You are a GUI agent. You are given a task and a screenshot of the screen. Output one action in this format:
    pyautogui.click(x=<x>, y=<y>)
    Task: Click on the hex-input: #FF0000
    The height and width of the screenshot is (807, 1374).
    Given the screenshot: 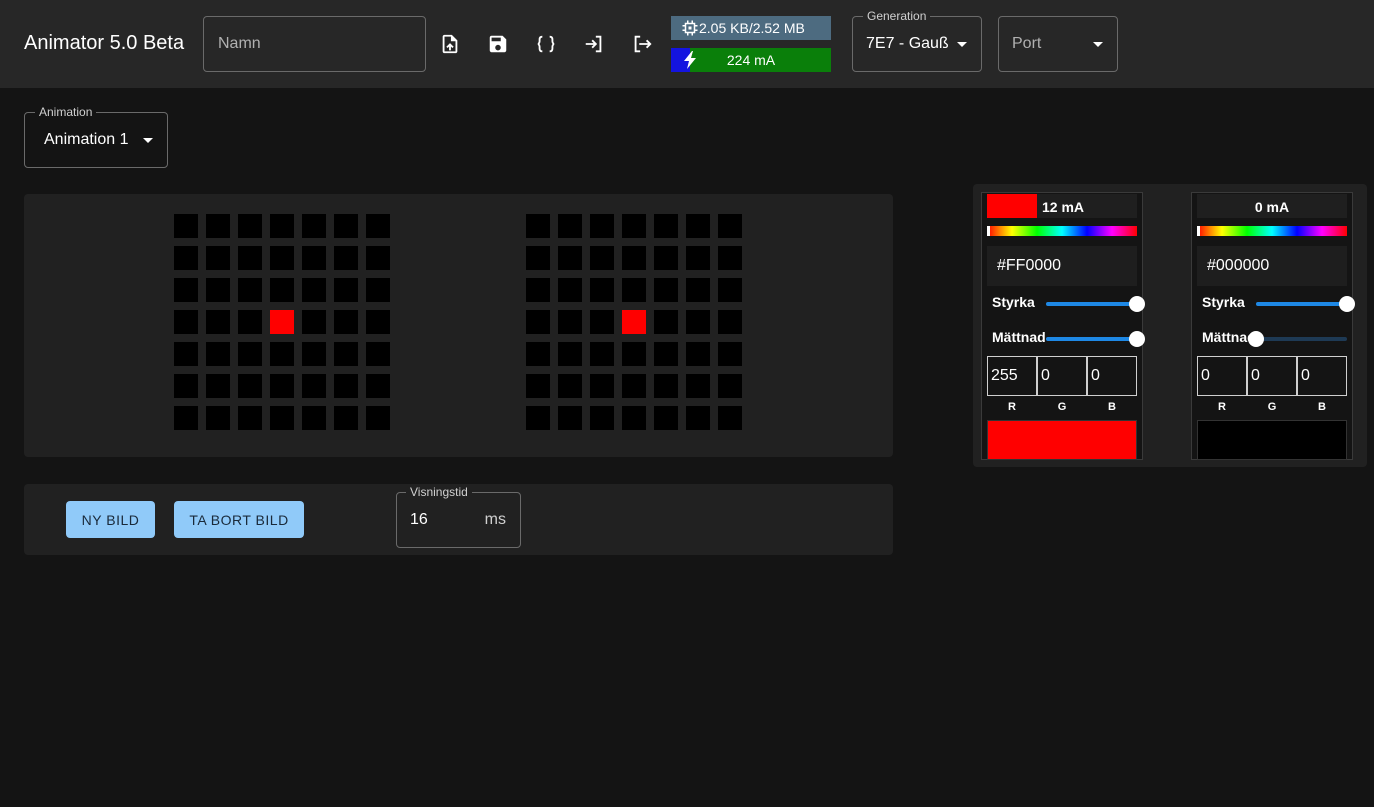 What is the action you would take?
    pyautogui.click(x=1062, y=266)
    